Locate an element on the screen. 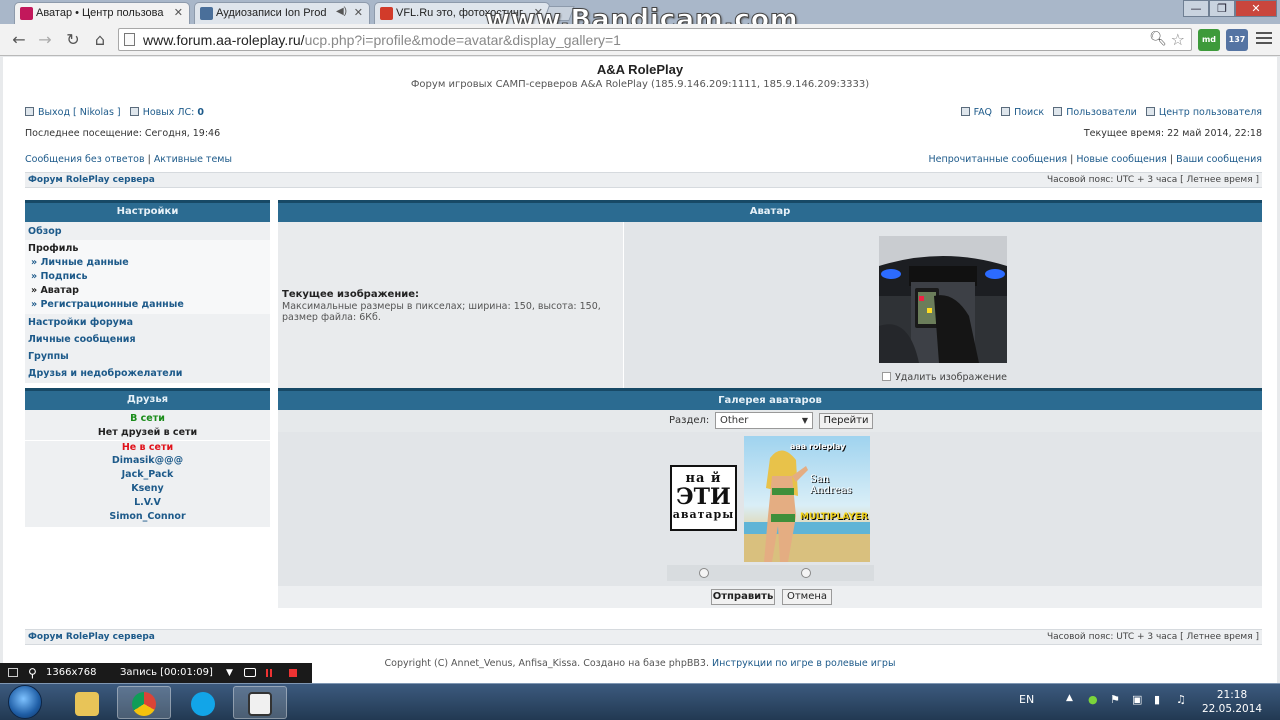 The image size is (1280, 720). search-icon: ⚲ is located at coordinates (32, 673).